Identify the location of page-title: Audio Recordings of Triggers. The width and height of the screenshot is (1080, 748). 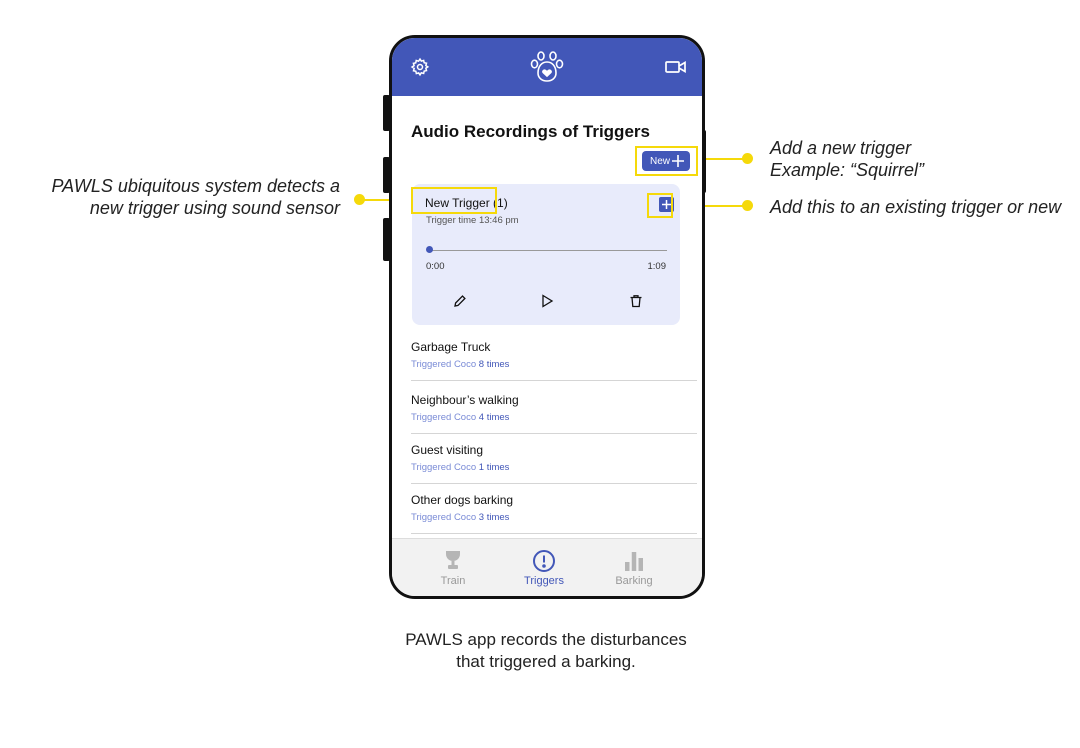
(530, 131).